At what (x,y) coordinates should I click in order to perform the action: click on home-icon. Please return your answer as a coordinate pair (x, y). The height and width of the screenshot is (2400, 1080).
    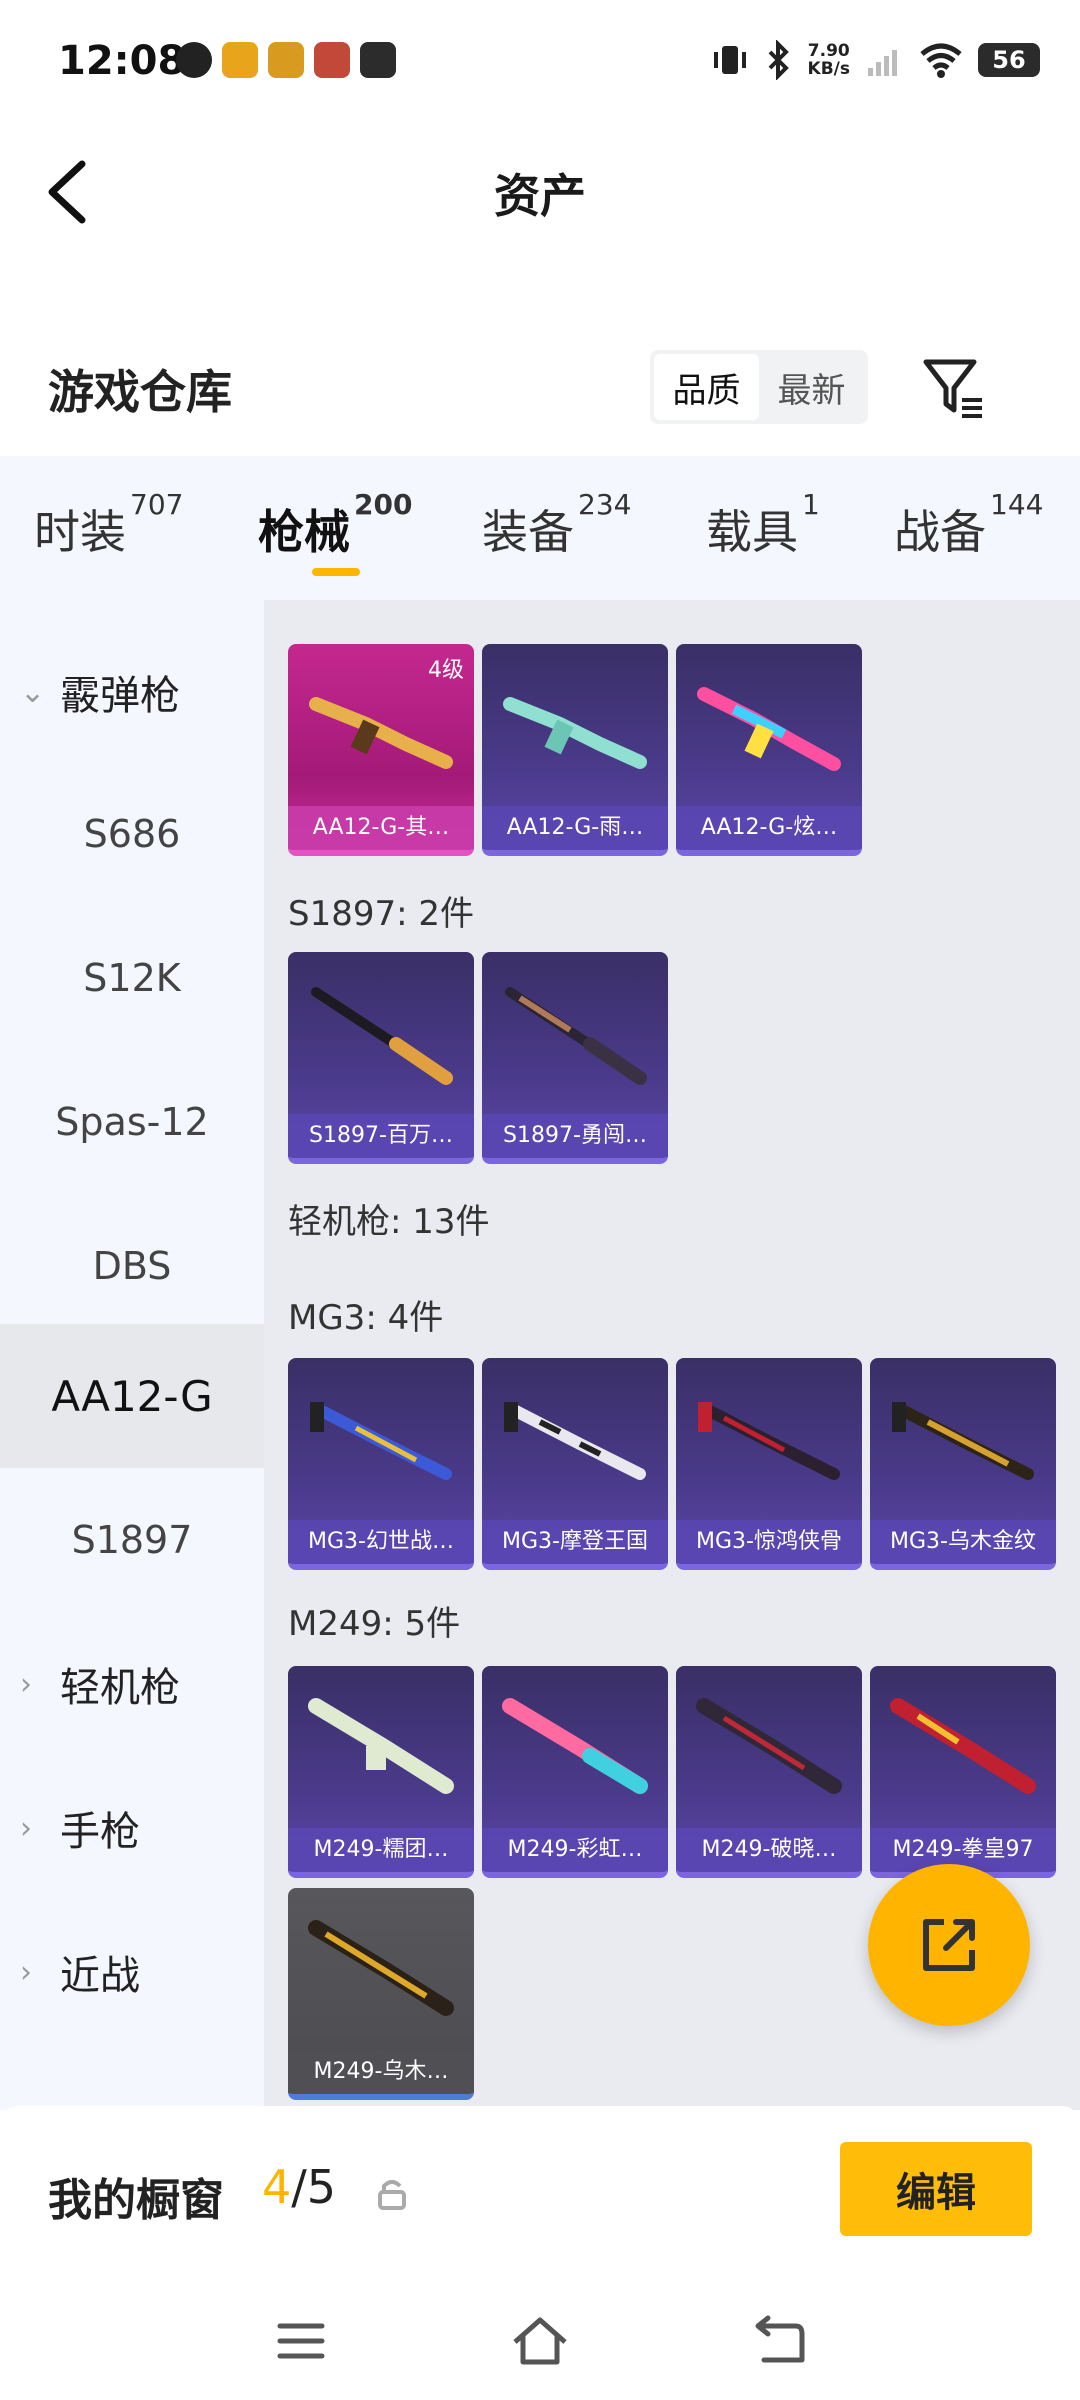
    Looking at the image, I should click on (540, 2341).